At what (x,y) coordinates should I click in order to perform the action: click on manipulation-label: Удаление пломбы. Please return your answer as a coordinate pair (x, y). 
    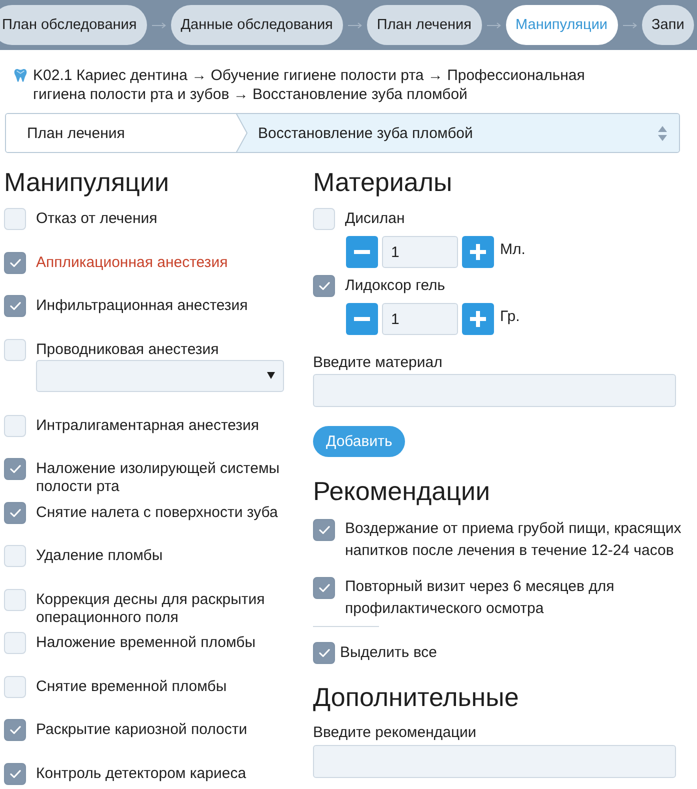
    Looking at the image, I should click on (99, 555).